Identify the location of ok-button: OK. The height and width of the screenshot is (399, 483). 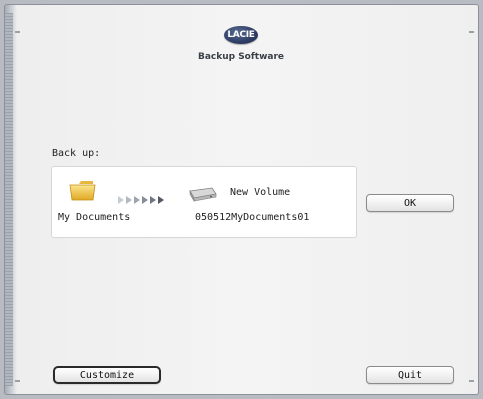
(410, 203).